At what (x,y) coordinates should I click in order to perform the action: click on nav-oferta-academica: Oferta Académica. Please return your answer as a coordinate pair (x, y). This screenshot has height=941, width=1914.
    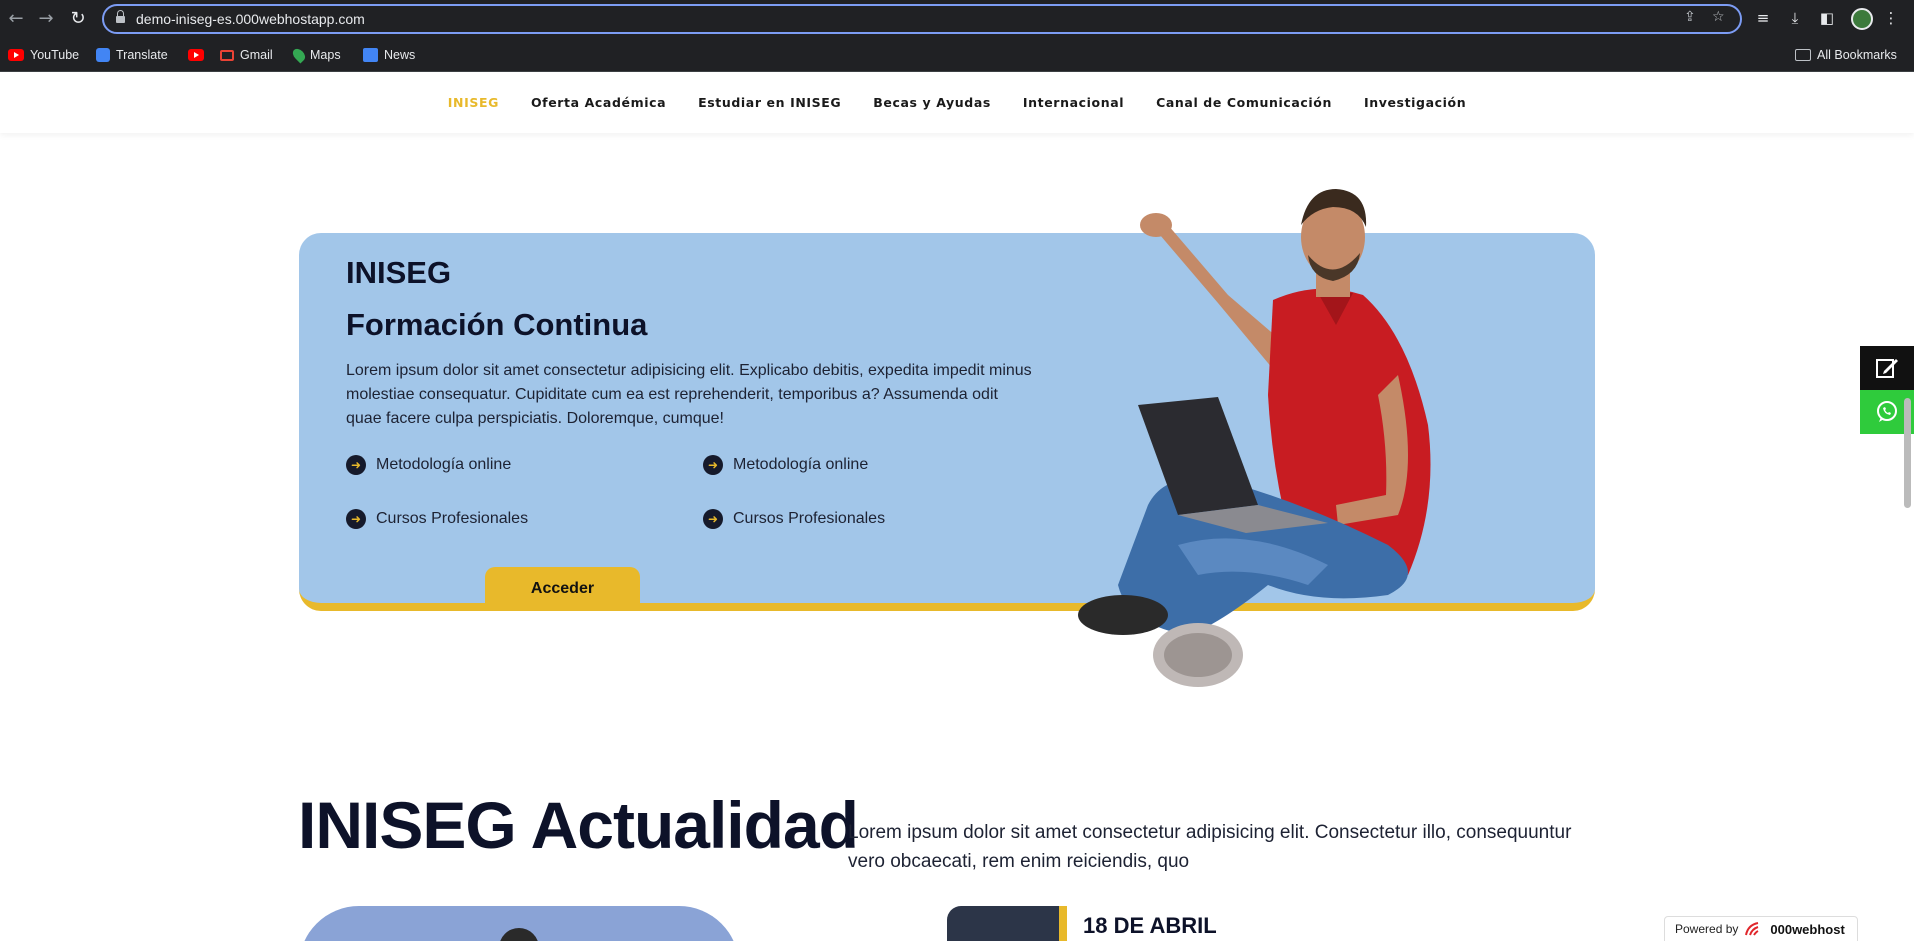
    Looking at the image, I should click on (598, 102).